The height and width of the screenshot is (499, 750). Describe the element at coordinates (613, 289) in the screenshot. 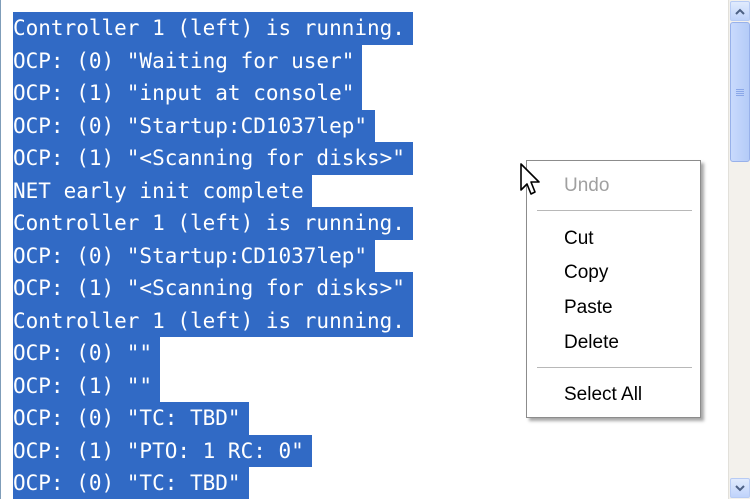

I see `context-menu: Undo Cut Copy Paste Delete Select All` at that location.